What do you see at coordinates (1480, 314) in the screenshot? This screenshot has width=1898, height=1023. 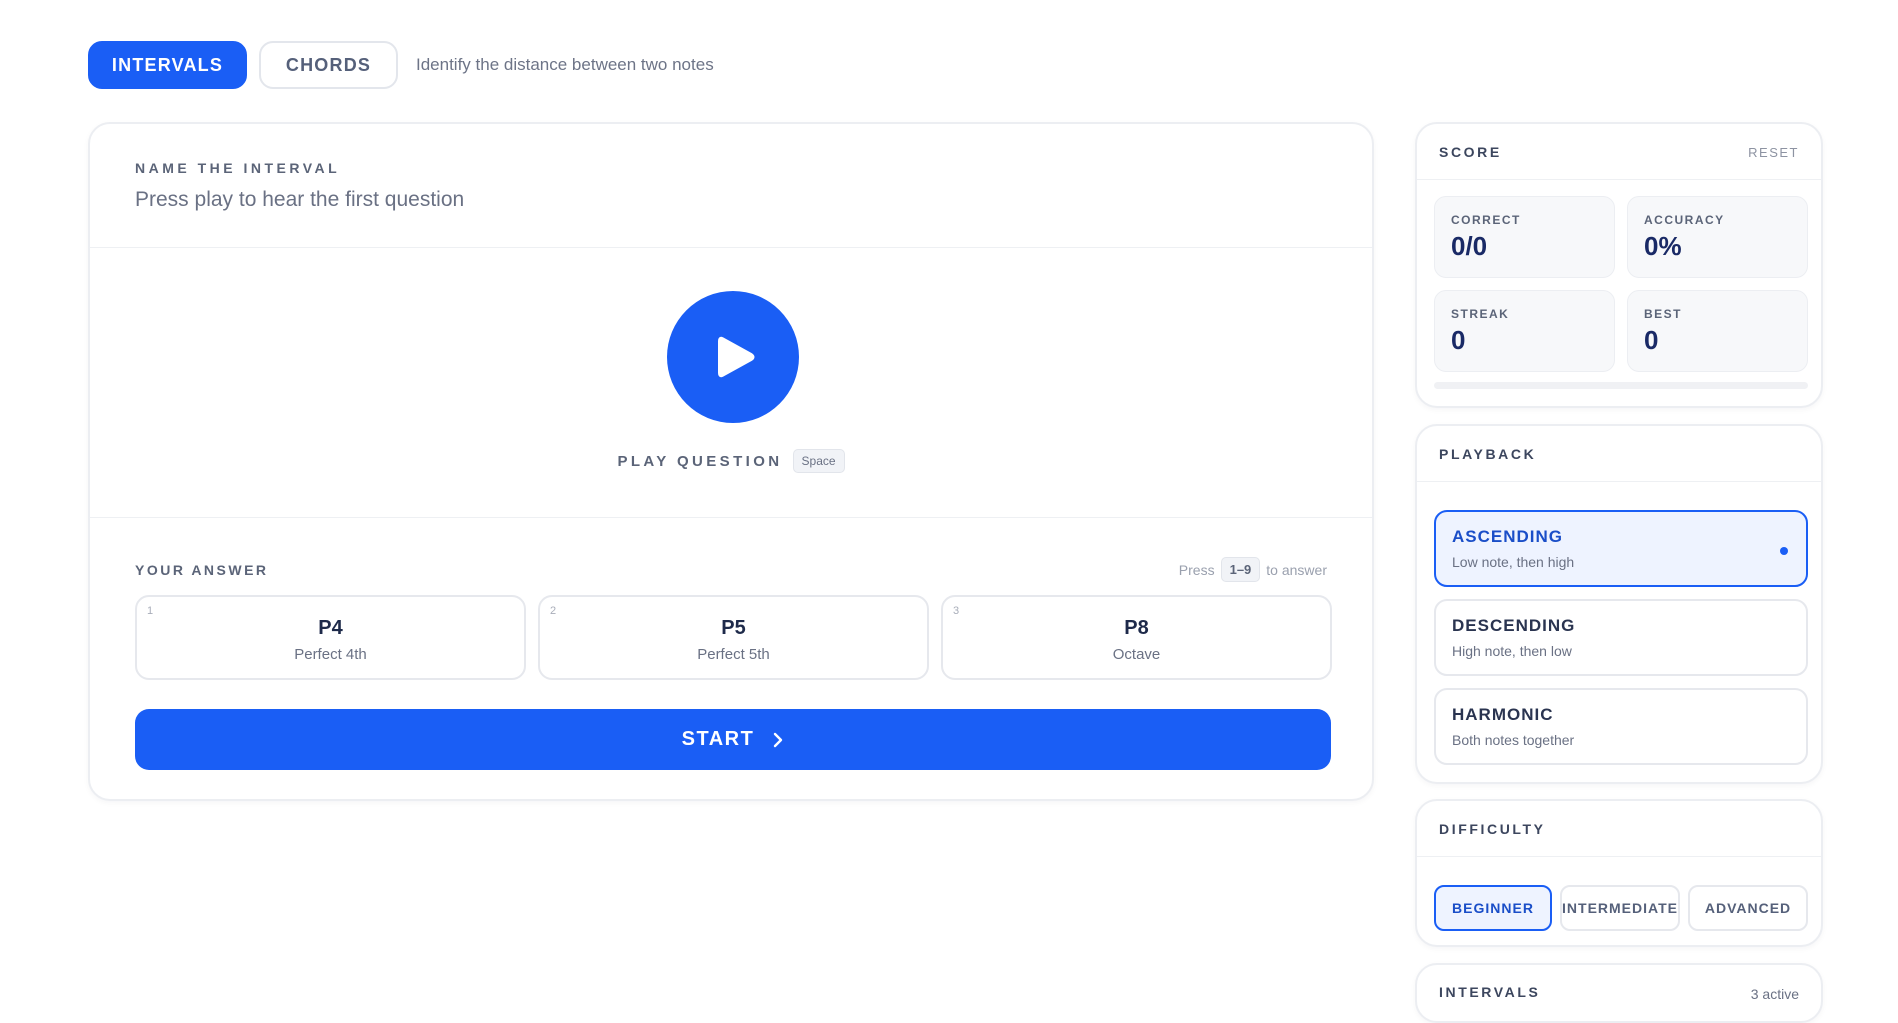 I see `stat-label: STREAK` at bounding box center [1480, 314].